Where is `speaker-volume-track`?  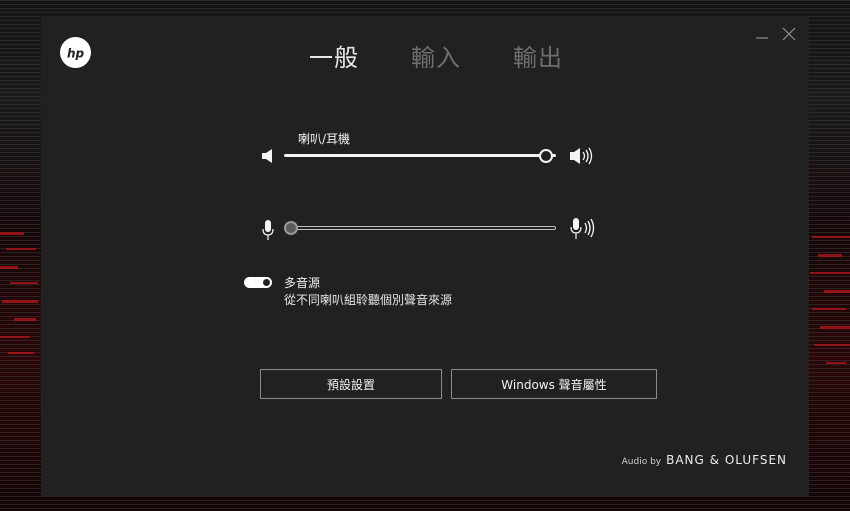 speaker-volume-track is located at coordinates (420, 155).